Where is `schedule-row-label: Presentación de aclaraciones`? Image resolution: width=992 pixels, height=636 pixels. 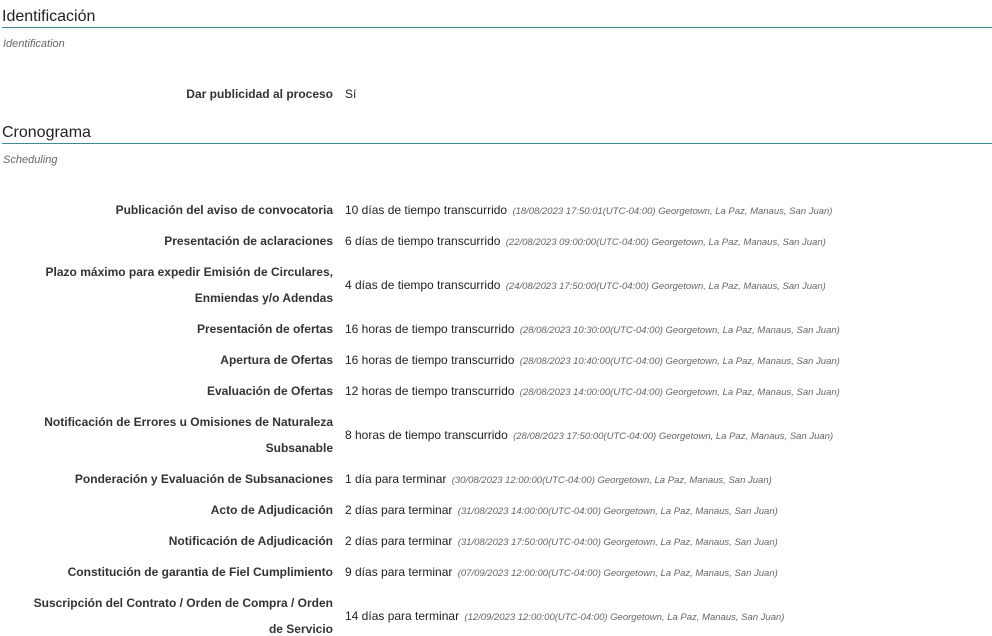 schedule-row-label: Presentación de aclaraciones is located at coordinates (248, 241).